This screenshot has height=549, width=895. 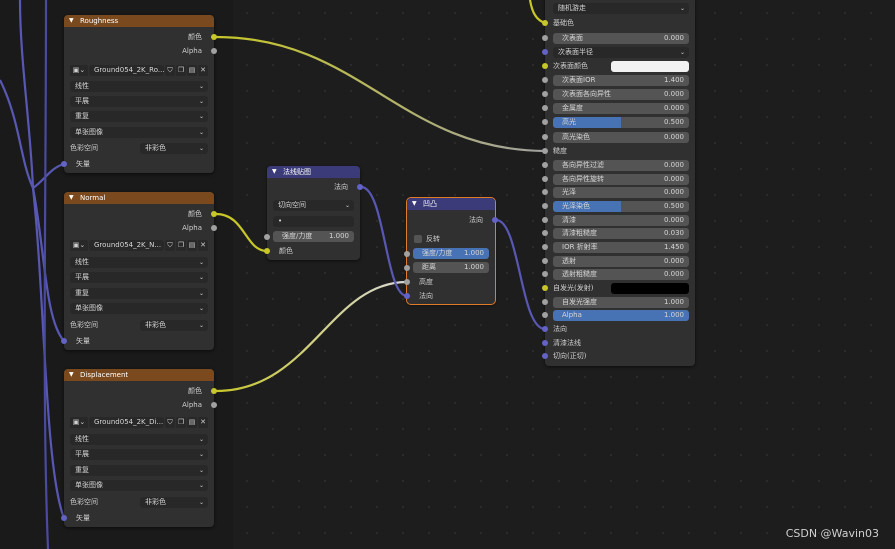 I want to click on sheen-tint-socket, so click(x=545, y=206).